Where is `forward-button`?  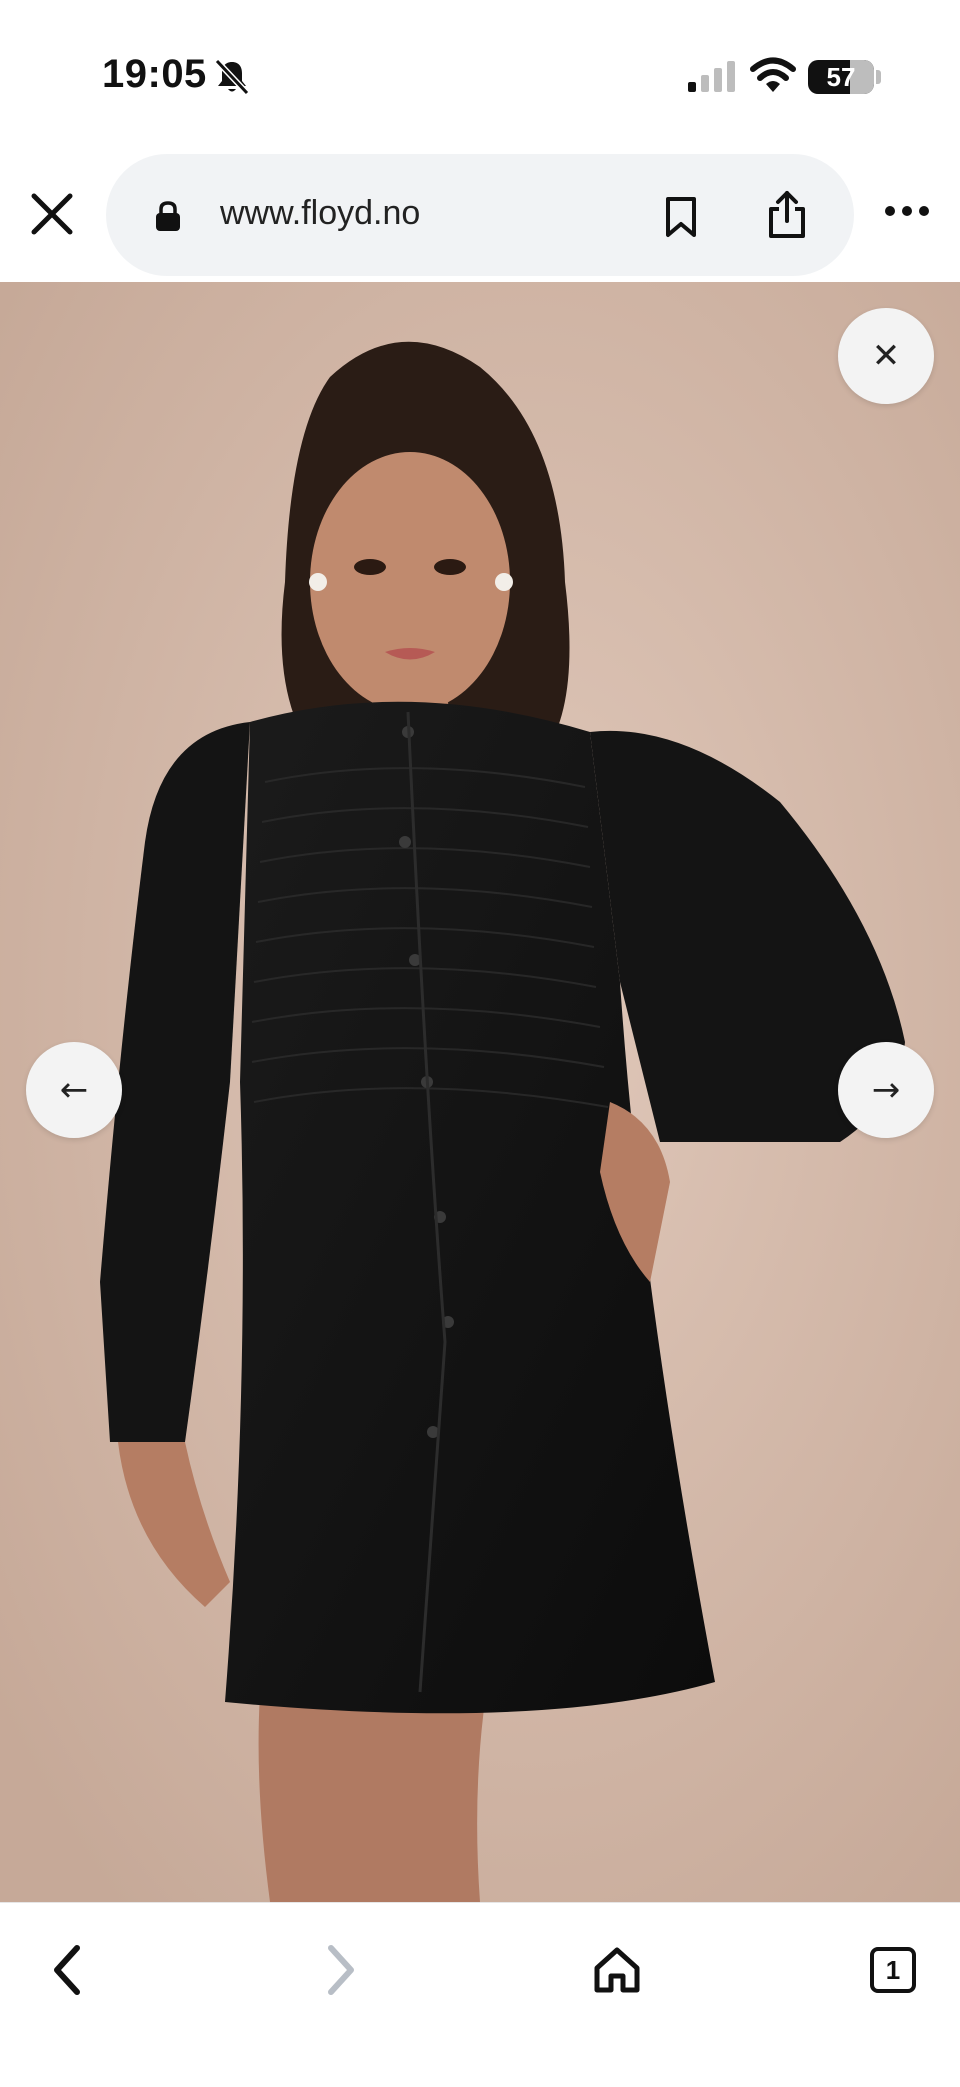 forward-button is located at coordinates (341, 1970).